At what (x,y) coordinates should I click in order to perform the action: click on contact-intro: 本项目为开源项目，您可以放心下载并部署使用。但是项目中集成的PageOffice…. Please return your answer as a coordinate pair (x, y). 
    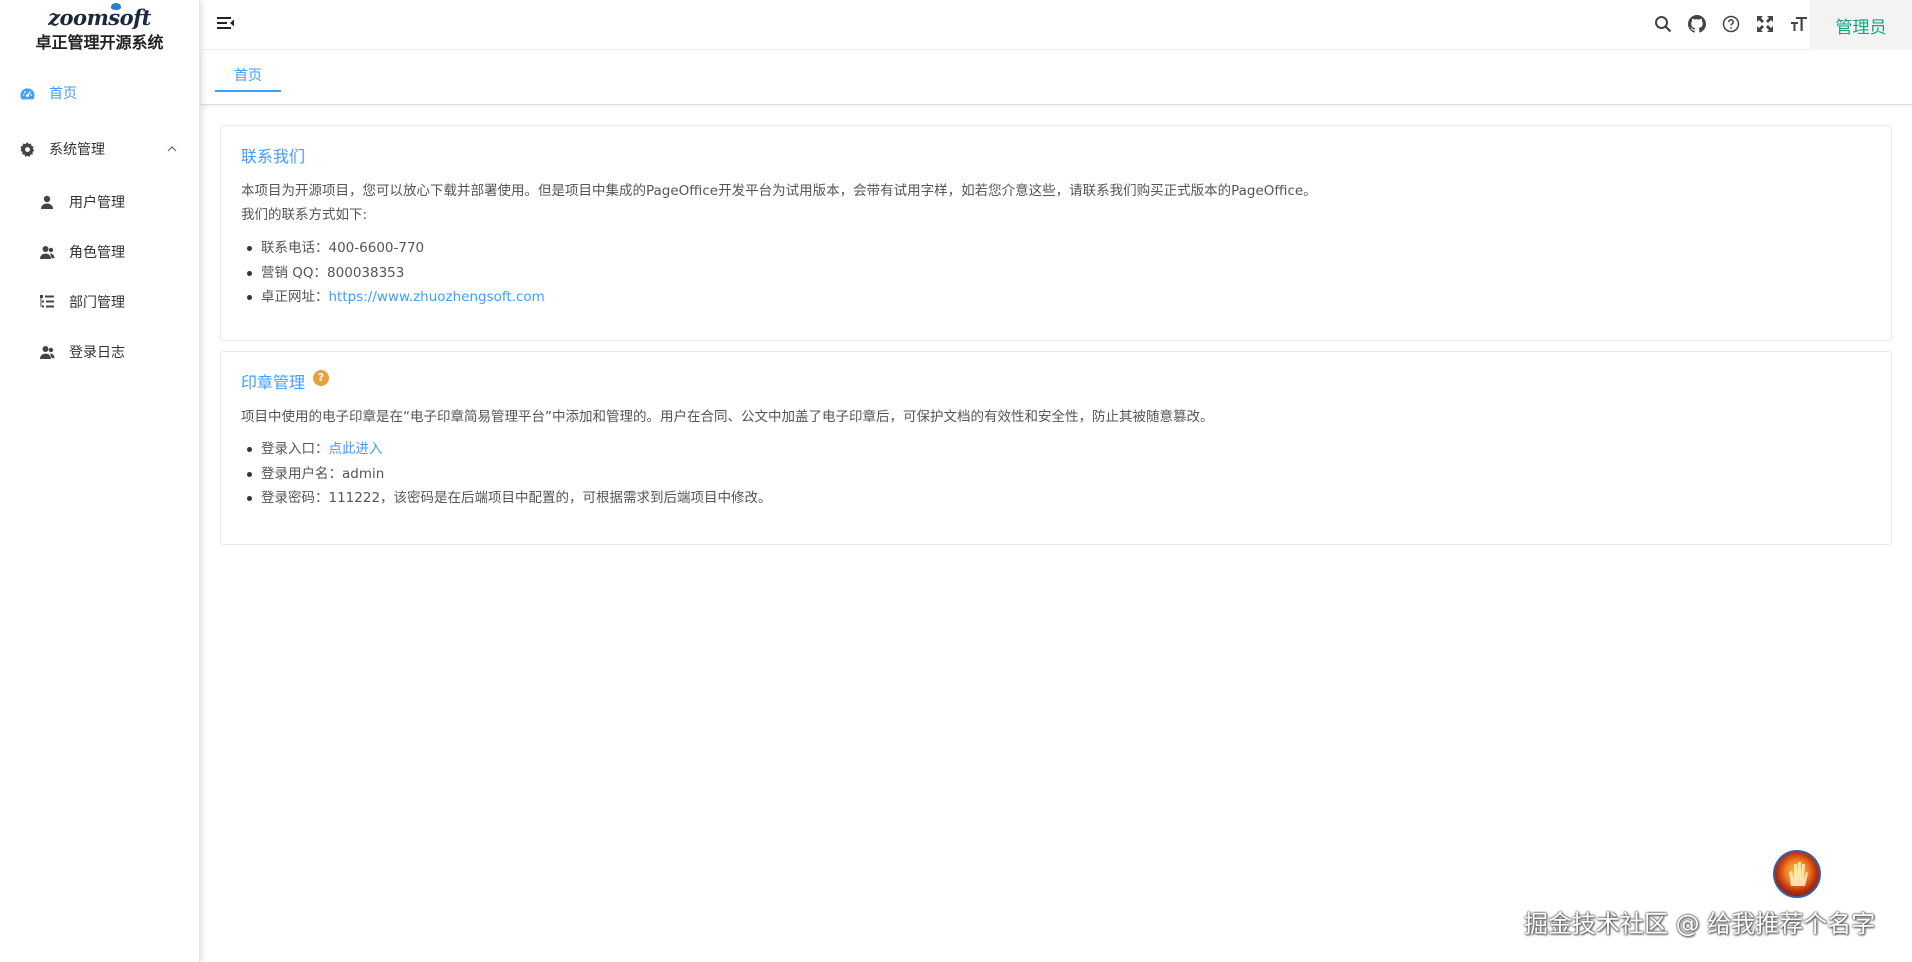
    Looking at the image, I should click on (779, 191).